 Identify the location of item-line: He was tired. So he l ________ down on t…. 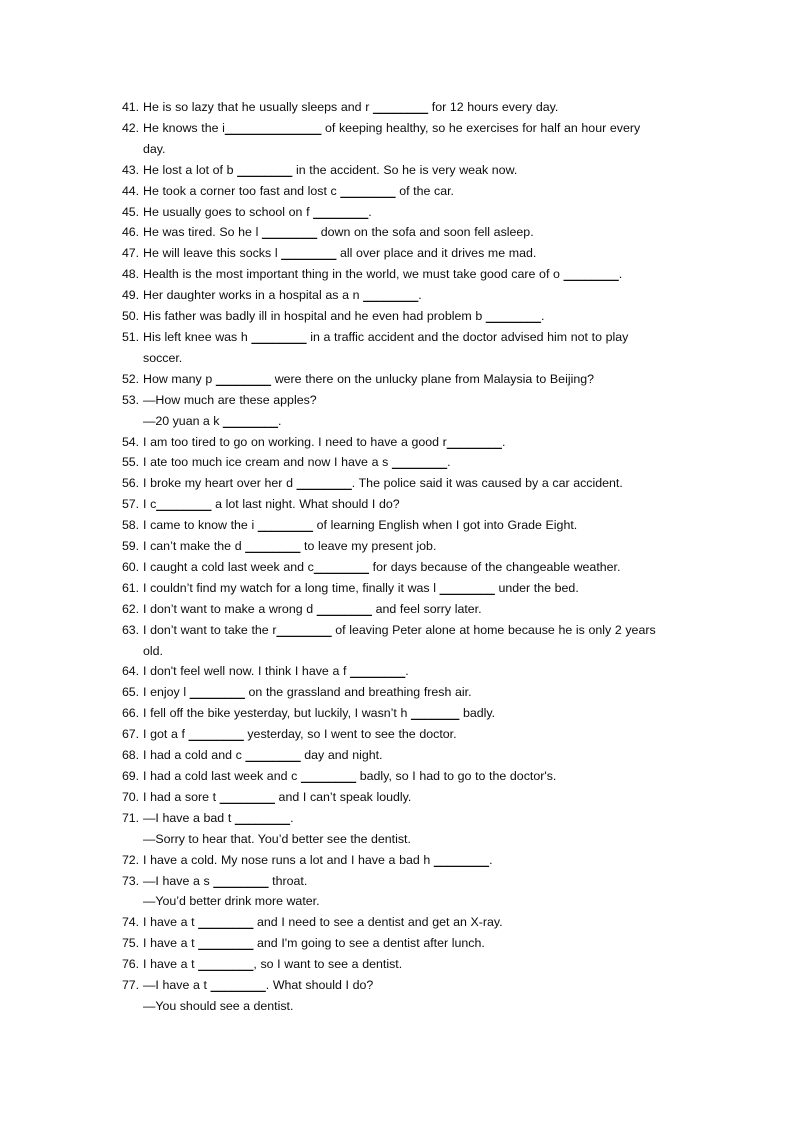
(408, 232).